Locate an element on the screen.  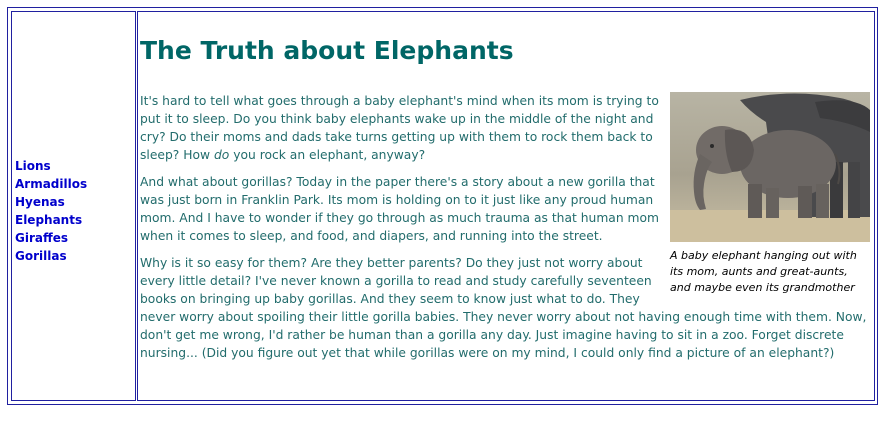
page-title: The Truth about Elephants is located at coordinates (327, 50).